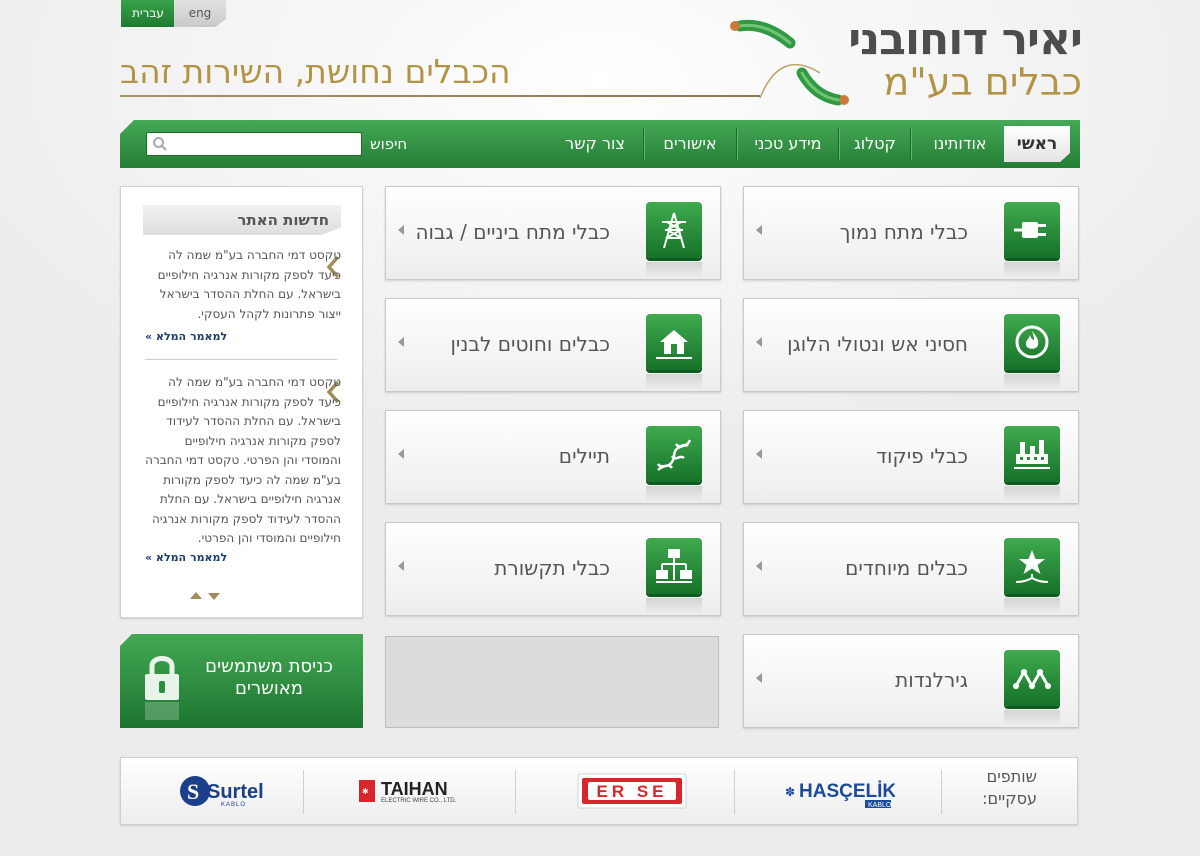 The height and width of the screenshot is (856, 1200). I want to click on approved-users-login-button: כניסת משתמשים מאושרים, so click(241, 681).